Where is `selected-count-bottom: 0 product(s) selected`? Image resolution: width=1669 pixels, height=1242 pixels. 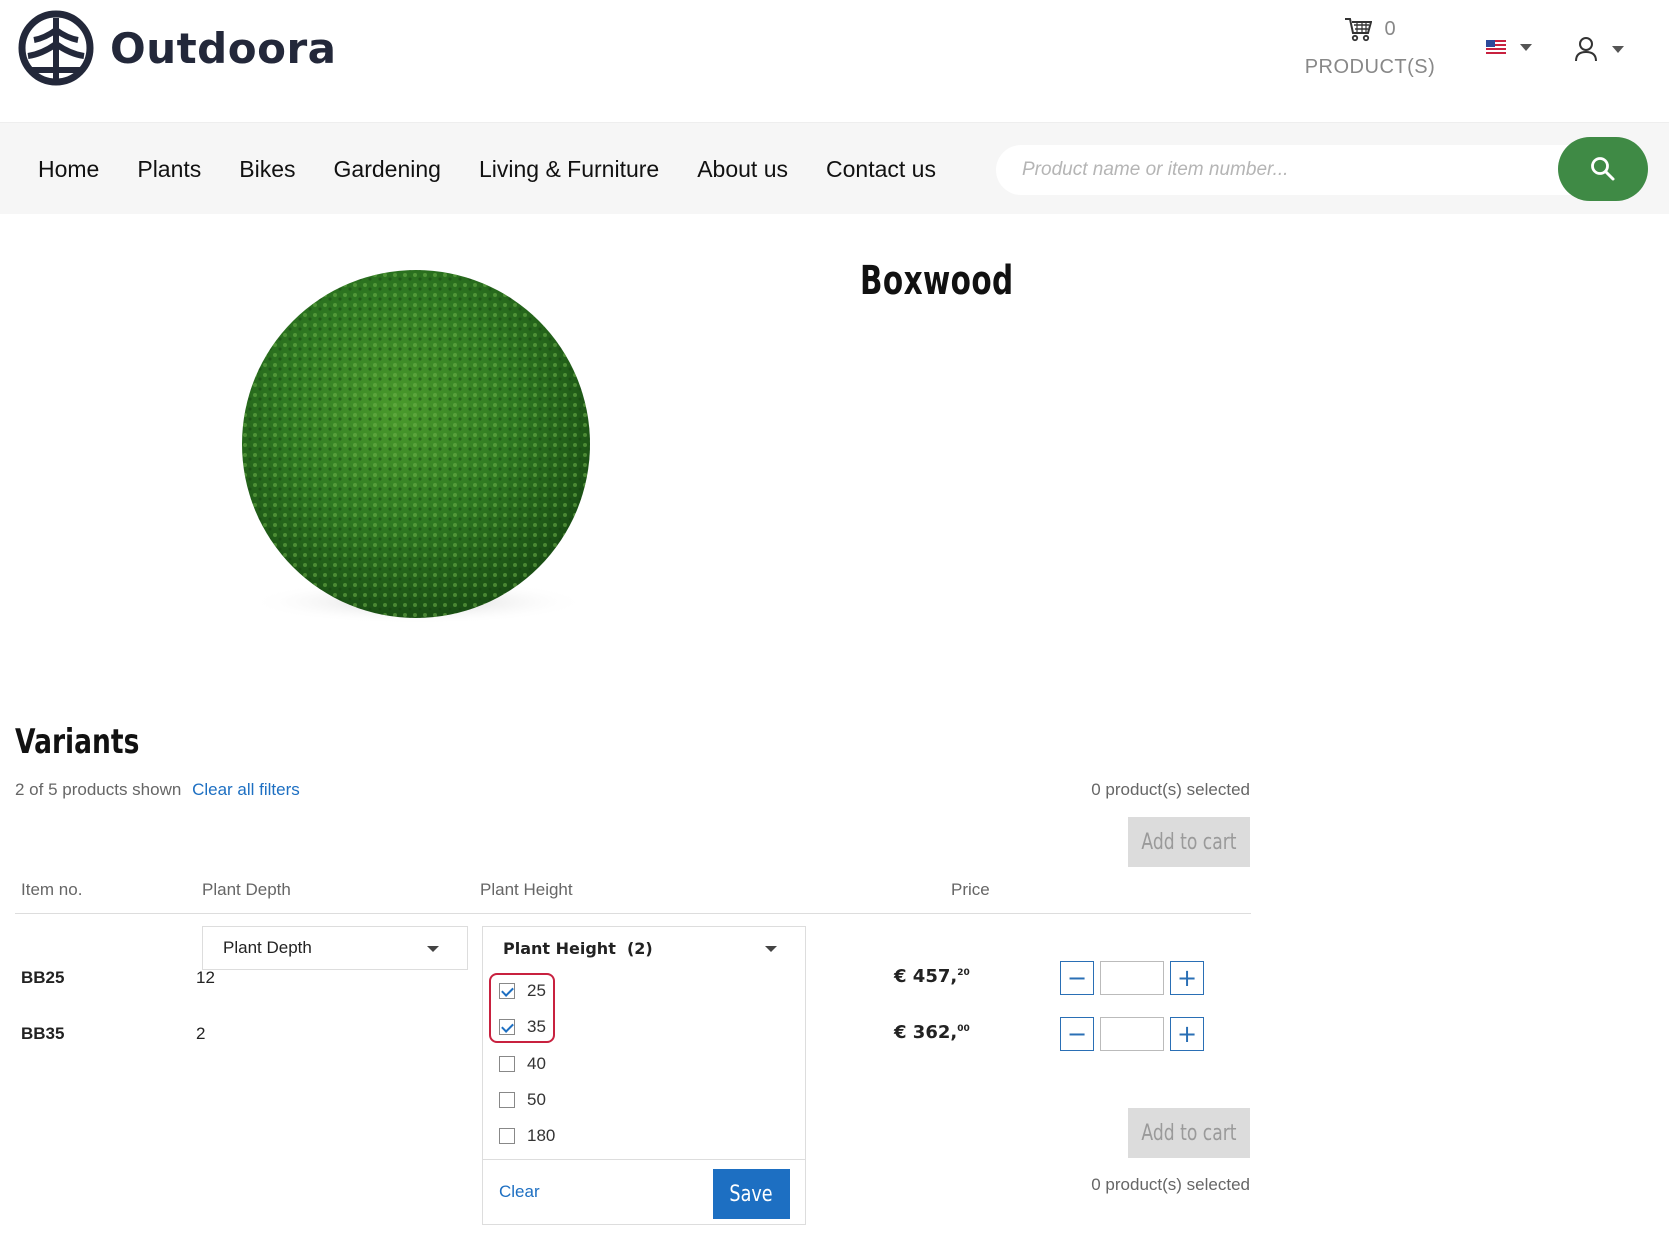 selected-count-bottom: 0 product(s) selected is located at coordinates (1170, 1184).